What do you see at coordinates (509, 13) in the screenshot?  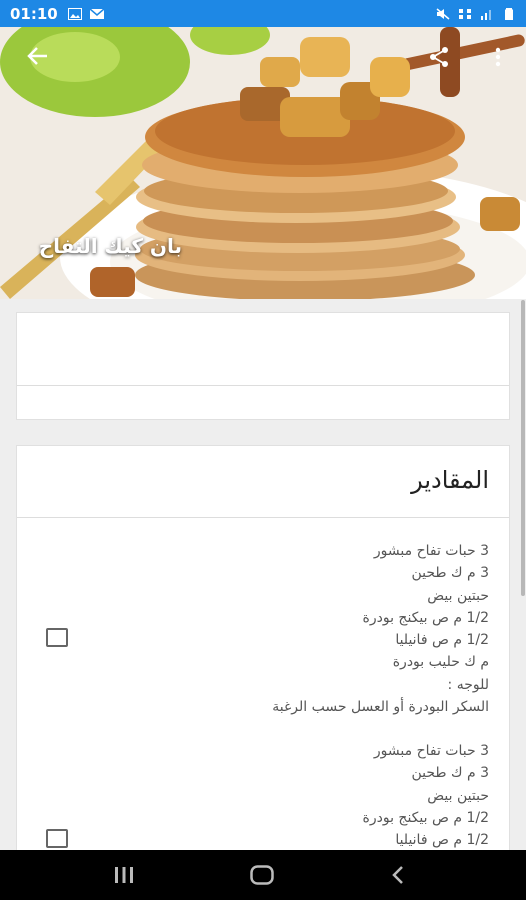 I see `battery-icon` at bounding box center [509, 13].